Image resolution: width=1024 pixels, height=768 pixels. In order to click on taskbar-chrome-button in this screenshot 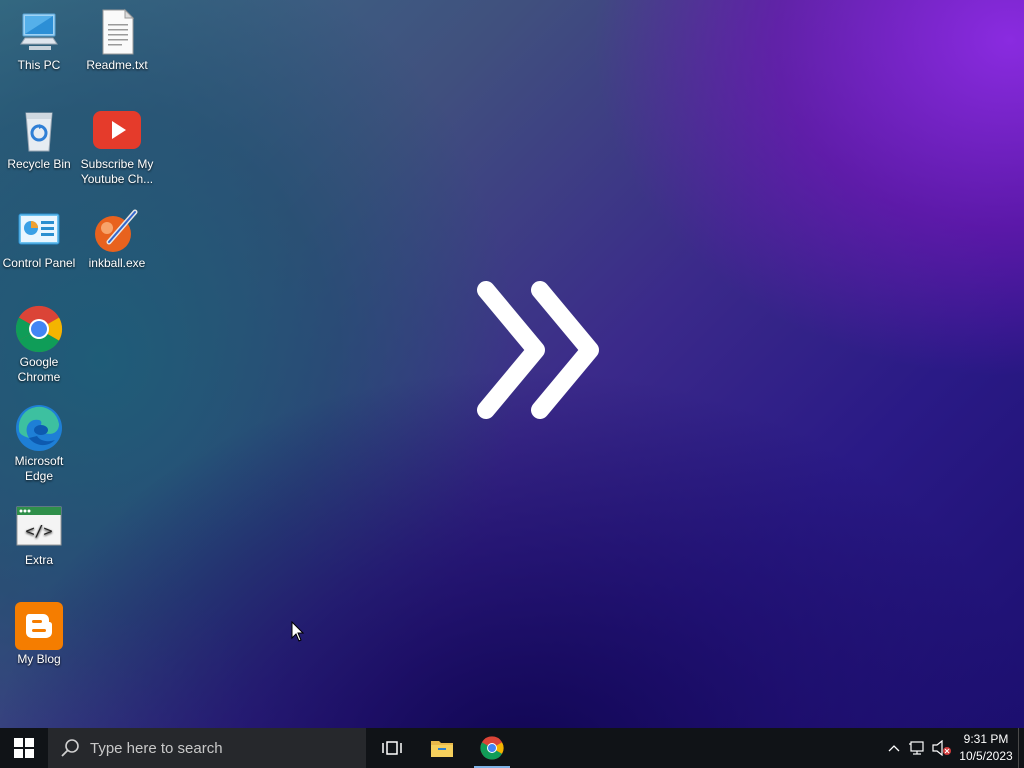, I will do `click(492, 748)`.